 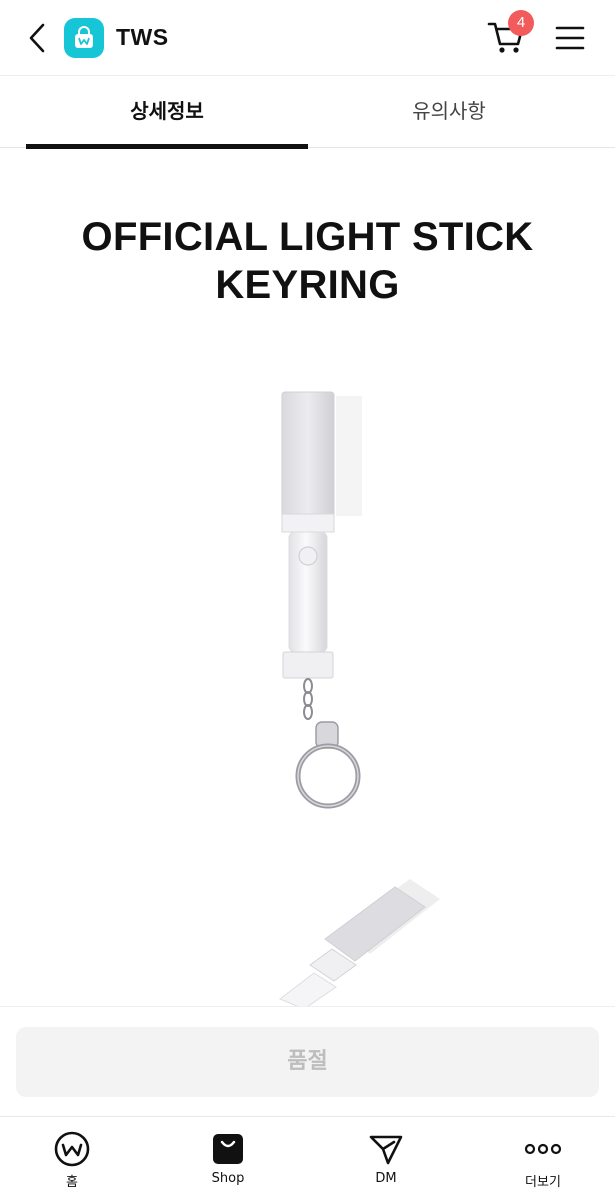 What do you see at coordinates (307, 285) in the screenshot?
I see `product-title-line-2: KEYRING` at bounding box center [307, 285].